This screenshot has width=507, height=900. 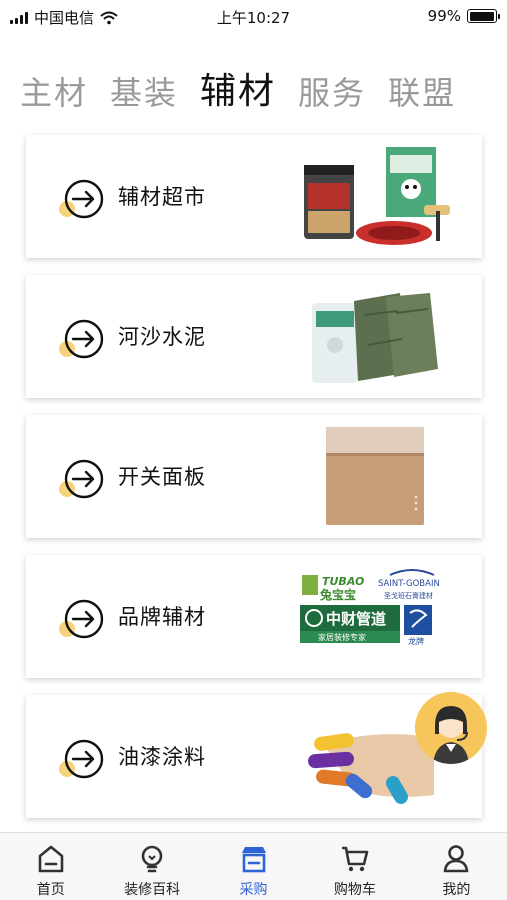 What do you see at coordinates (54, 91) in the screenshot?
I see `tab-main-materials: 主材` at bounding box center [54, 91].